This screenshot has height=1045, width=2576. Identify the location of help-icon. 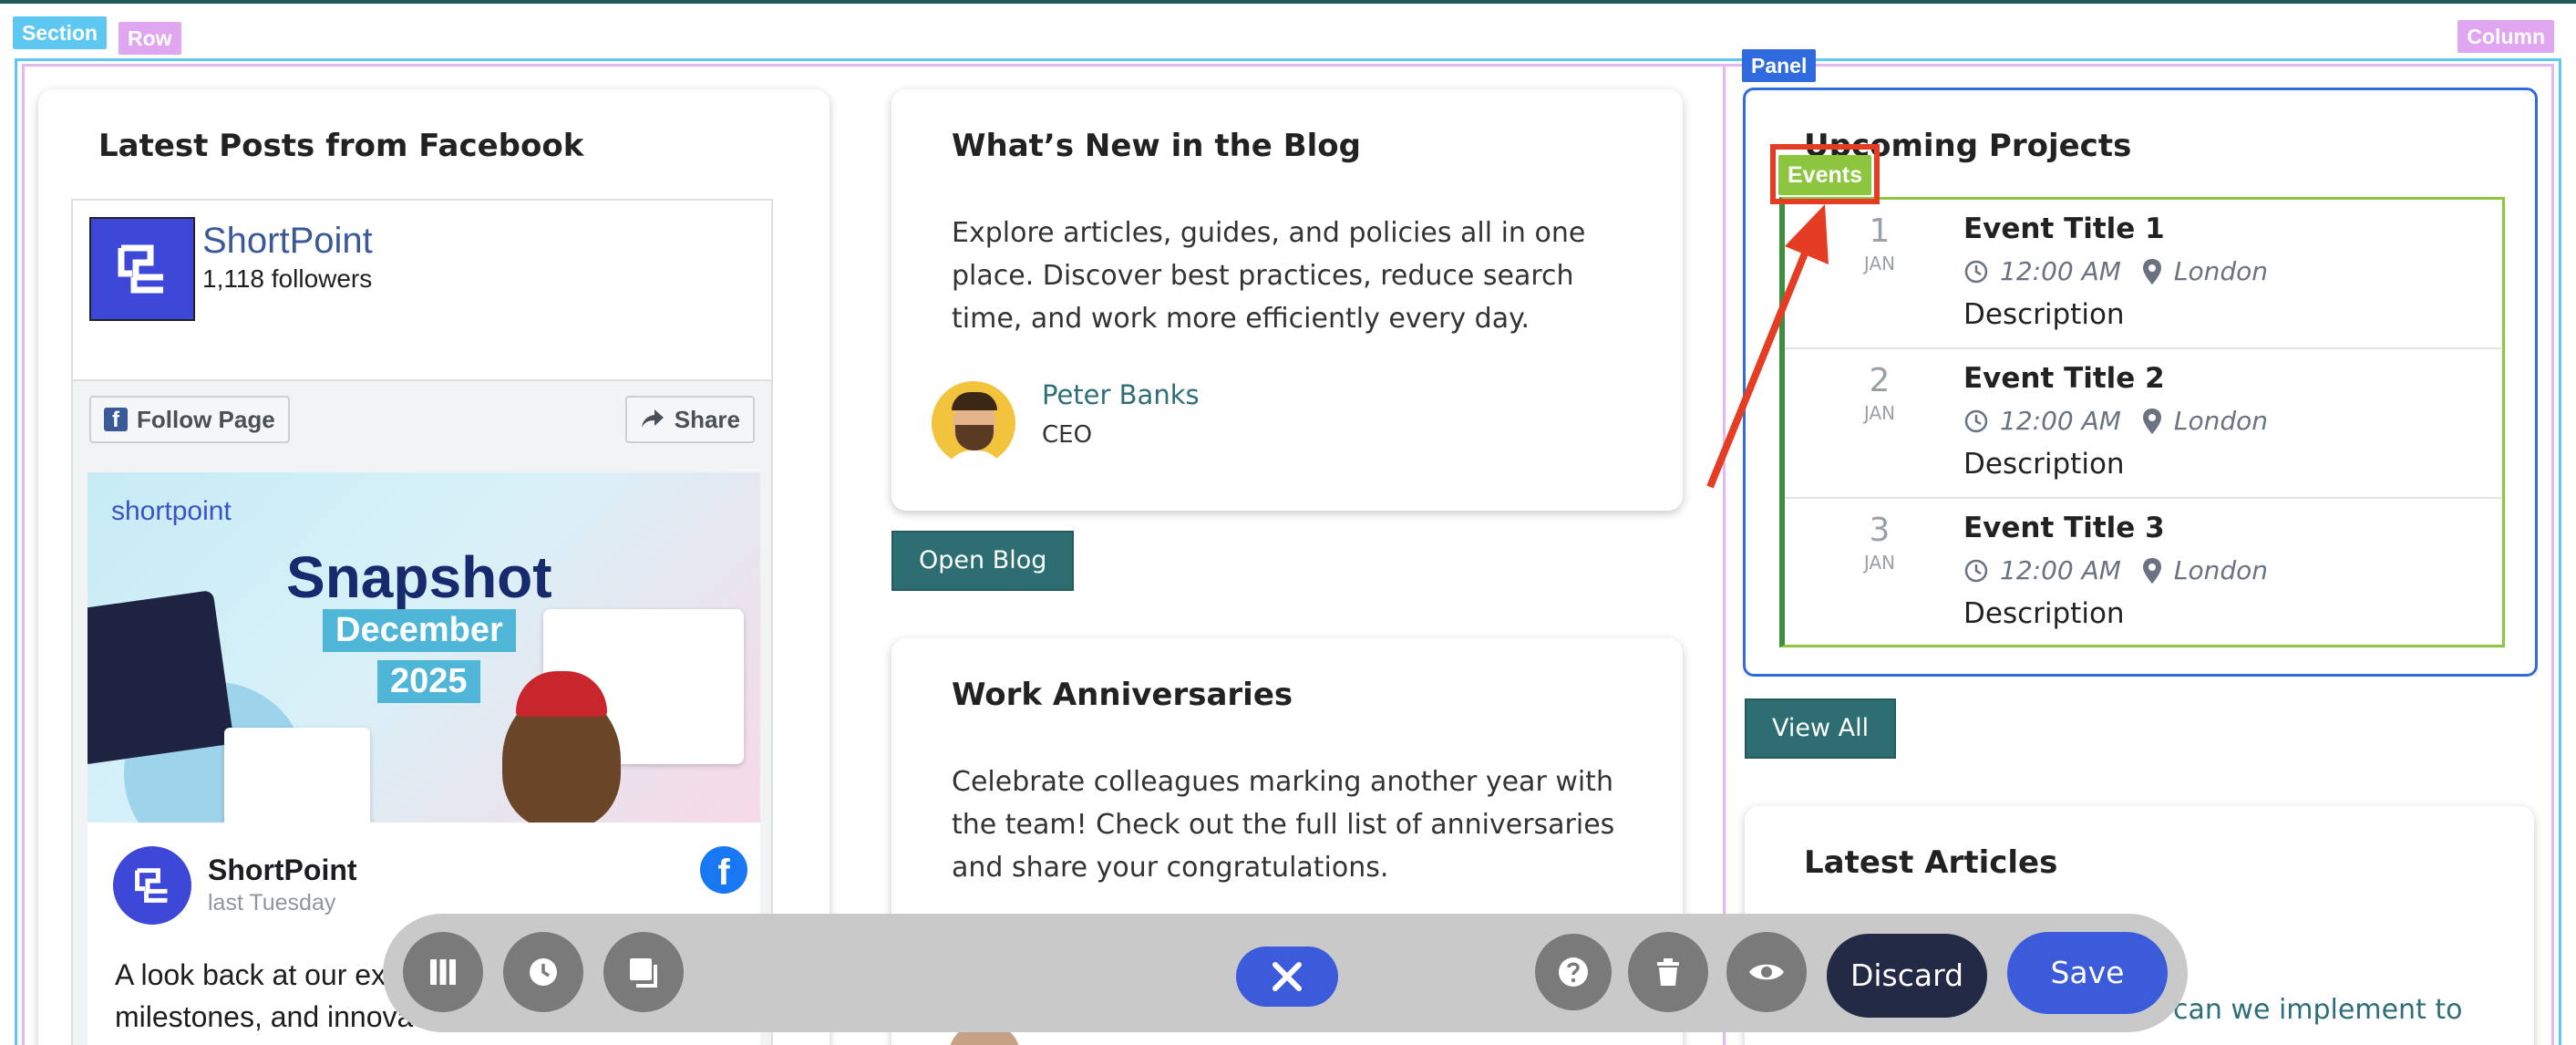
(1573, 972).